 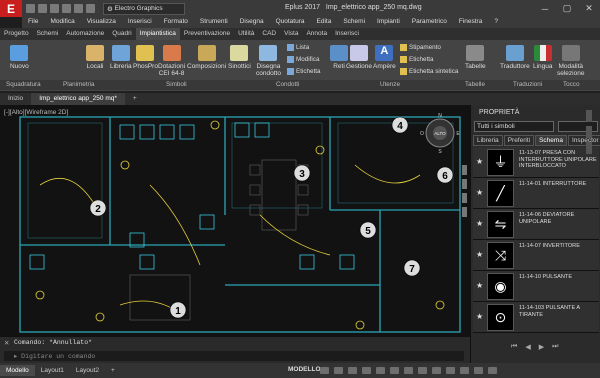 I want to click on doc-tab-drawing: Imp_elettrico app_250 mq*, so click(x=78, y=99).